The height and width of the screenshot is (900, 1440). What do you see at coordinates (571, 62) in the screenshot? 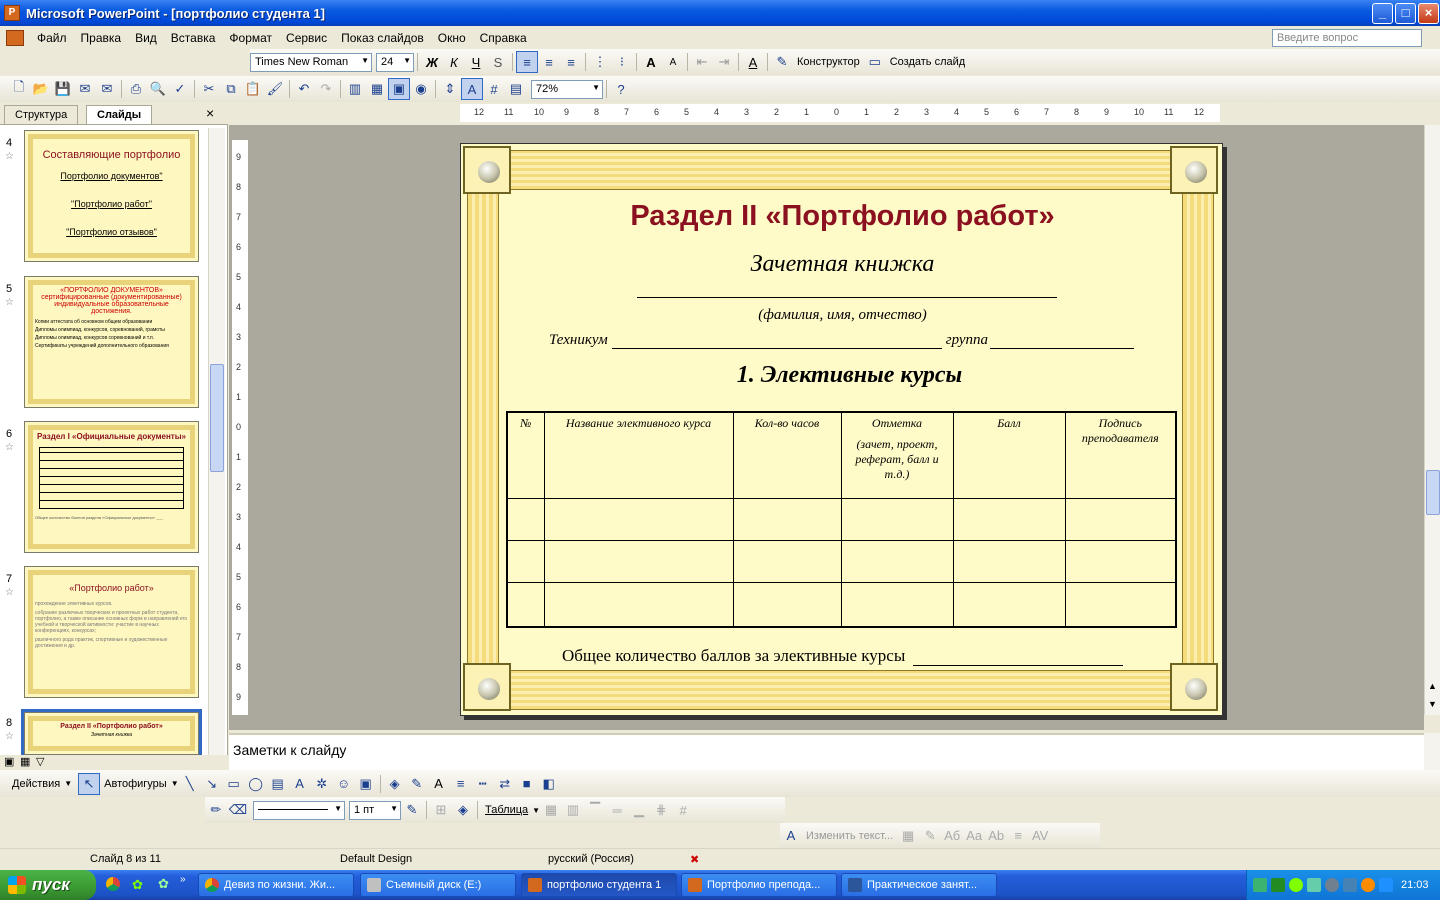
I see `align-right-icon: ≡` at bounding box center [571, 62].